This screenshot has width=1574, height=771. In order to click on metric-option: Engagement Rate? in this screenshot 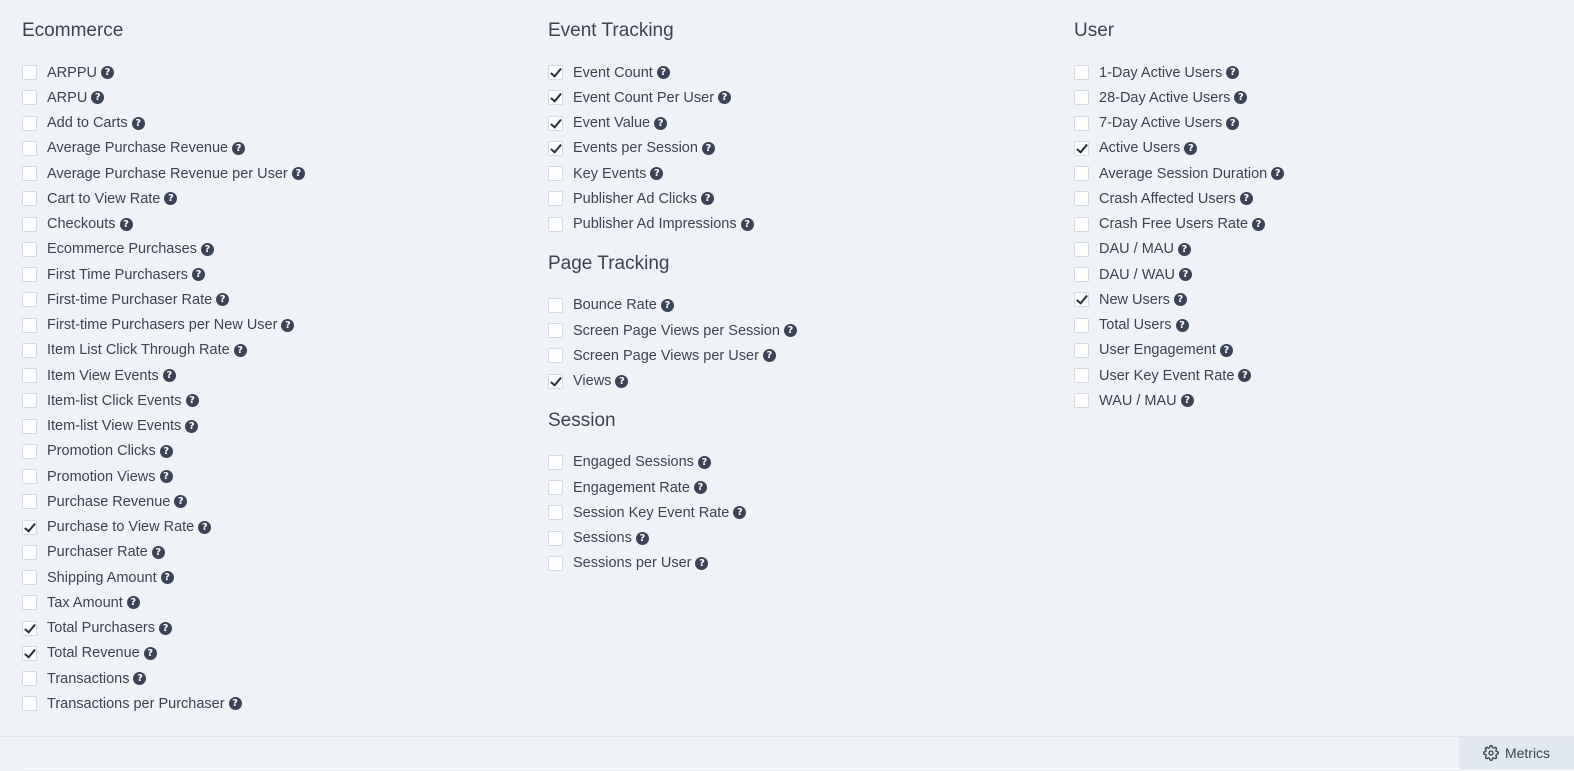, I will do `click(798, 487)`.